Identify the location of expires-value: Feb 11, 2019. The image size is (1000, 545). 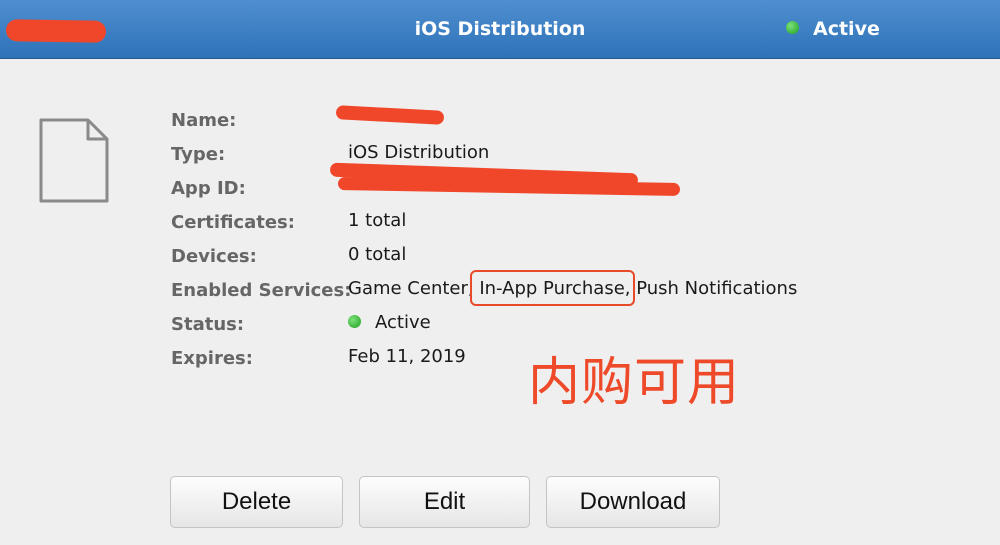
(407, 356).